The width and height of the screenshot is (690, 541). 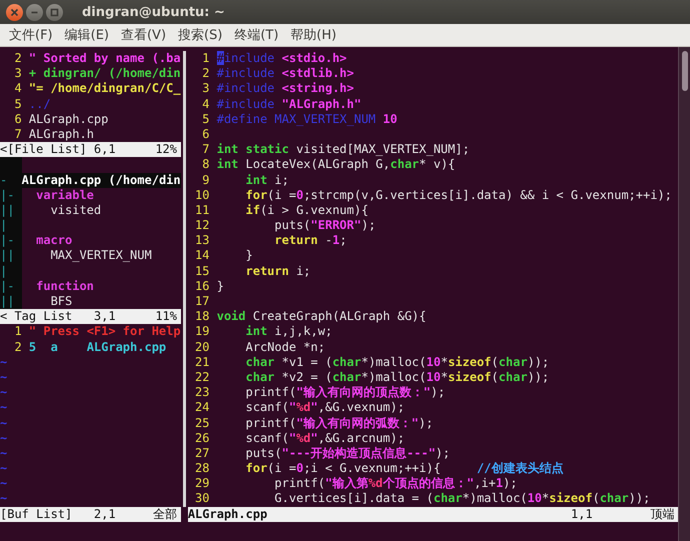 What do you see at coordinates (17, 104) in the screenshot?
I see `line-number: 5` at bounding box center [17, 104].